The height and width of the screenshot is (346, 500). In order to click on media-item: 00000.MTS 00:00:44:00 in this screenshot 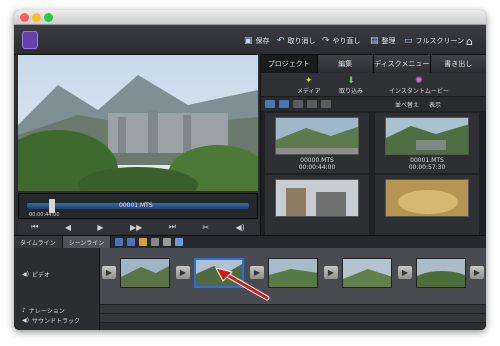, I will do `click(317, 143)`.